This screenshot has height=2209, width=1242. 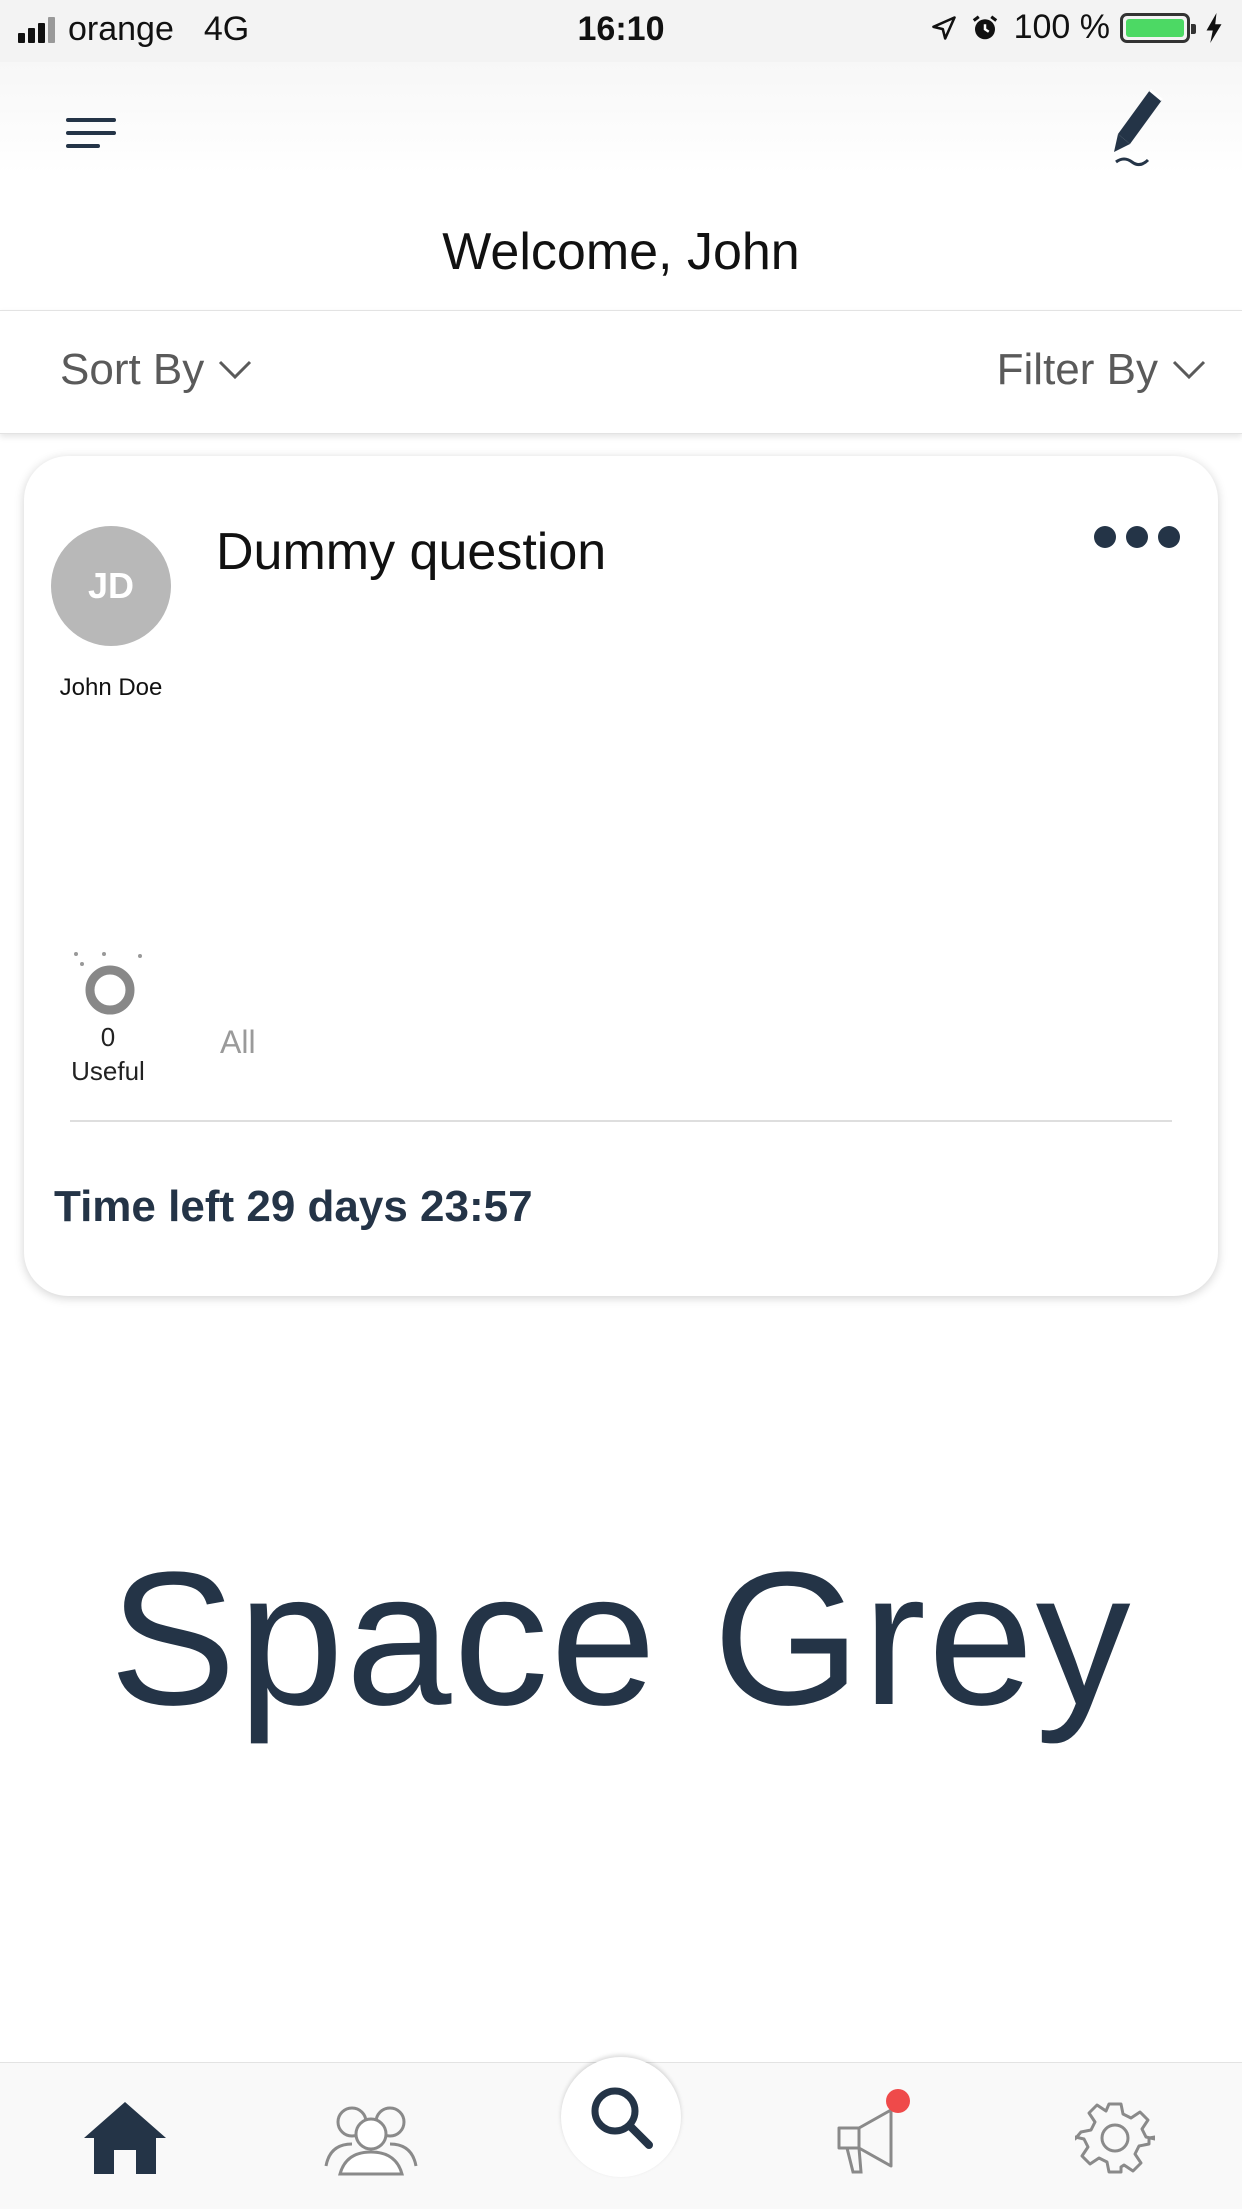 I want to click on status-right: 100 %, so click(x=1077, y=27).